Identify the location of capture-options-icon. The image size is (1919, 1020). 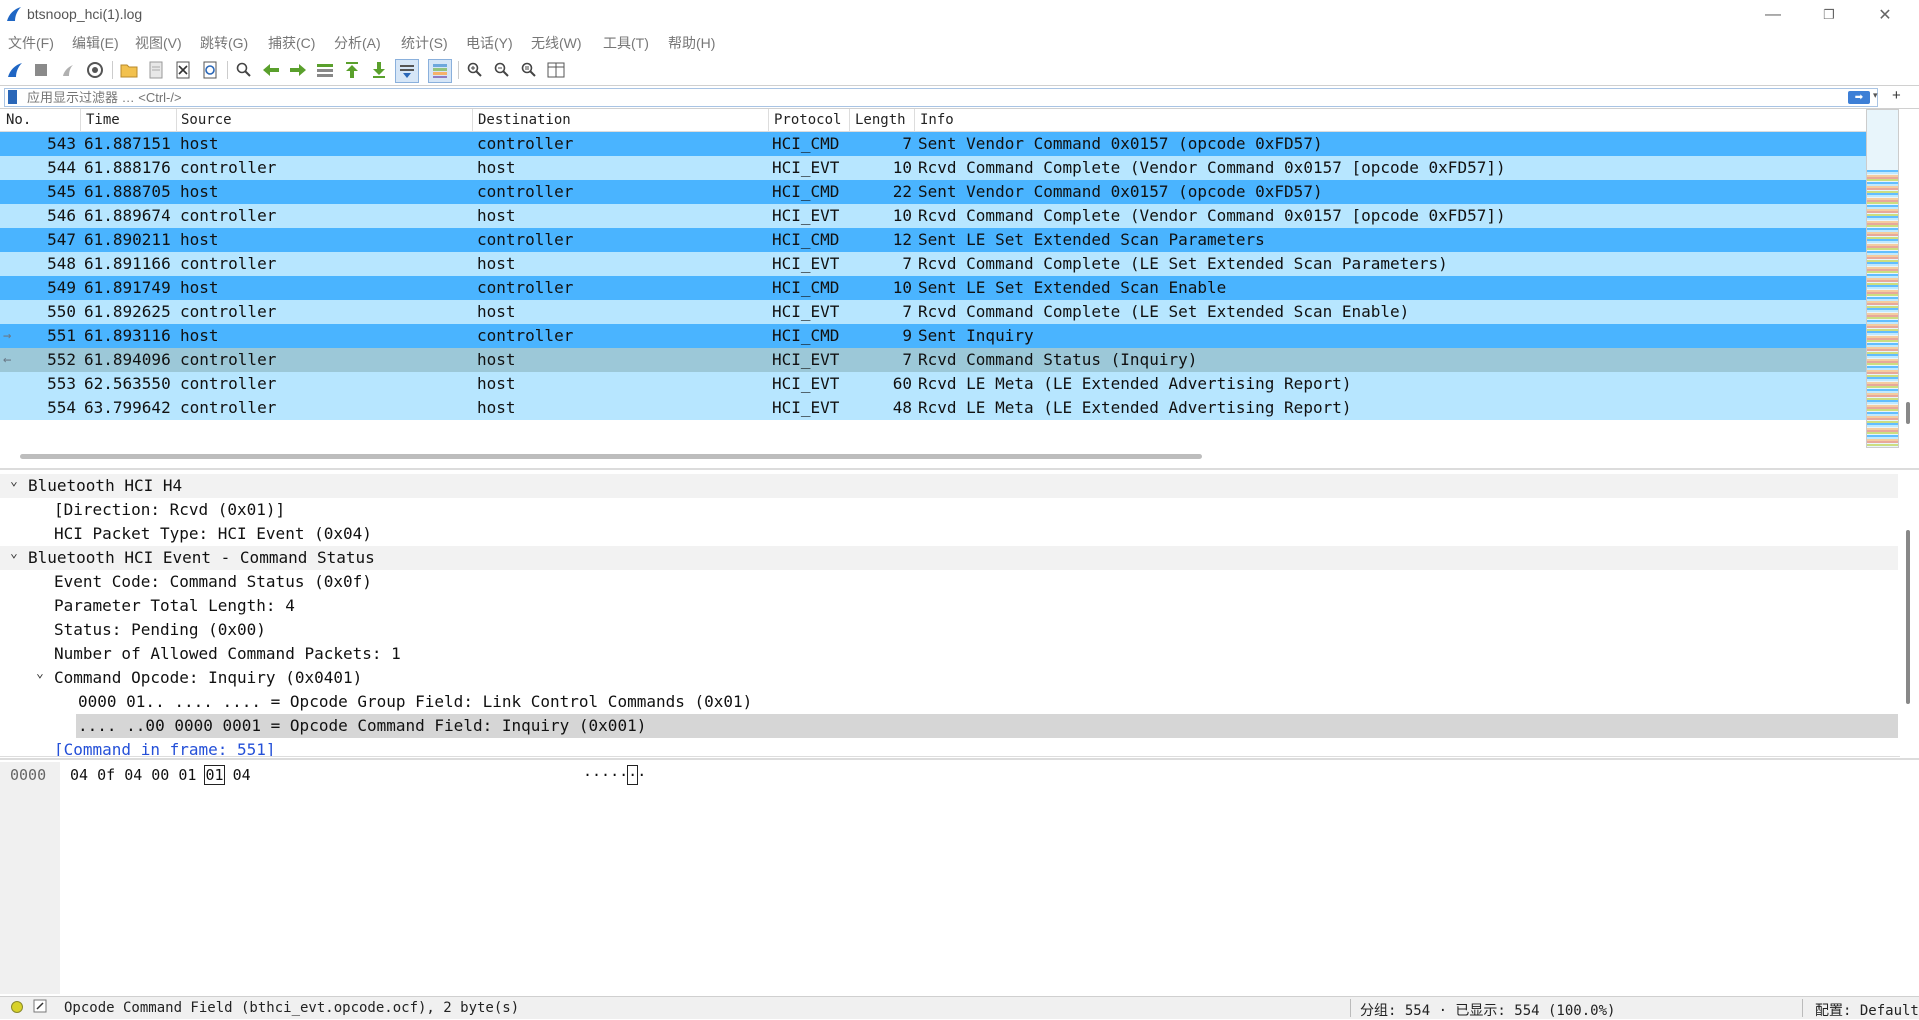
(95, 70).